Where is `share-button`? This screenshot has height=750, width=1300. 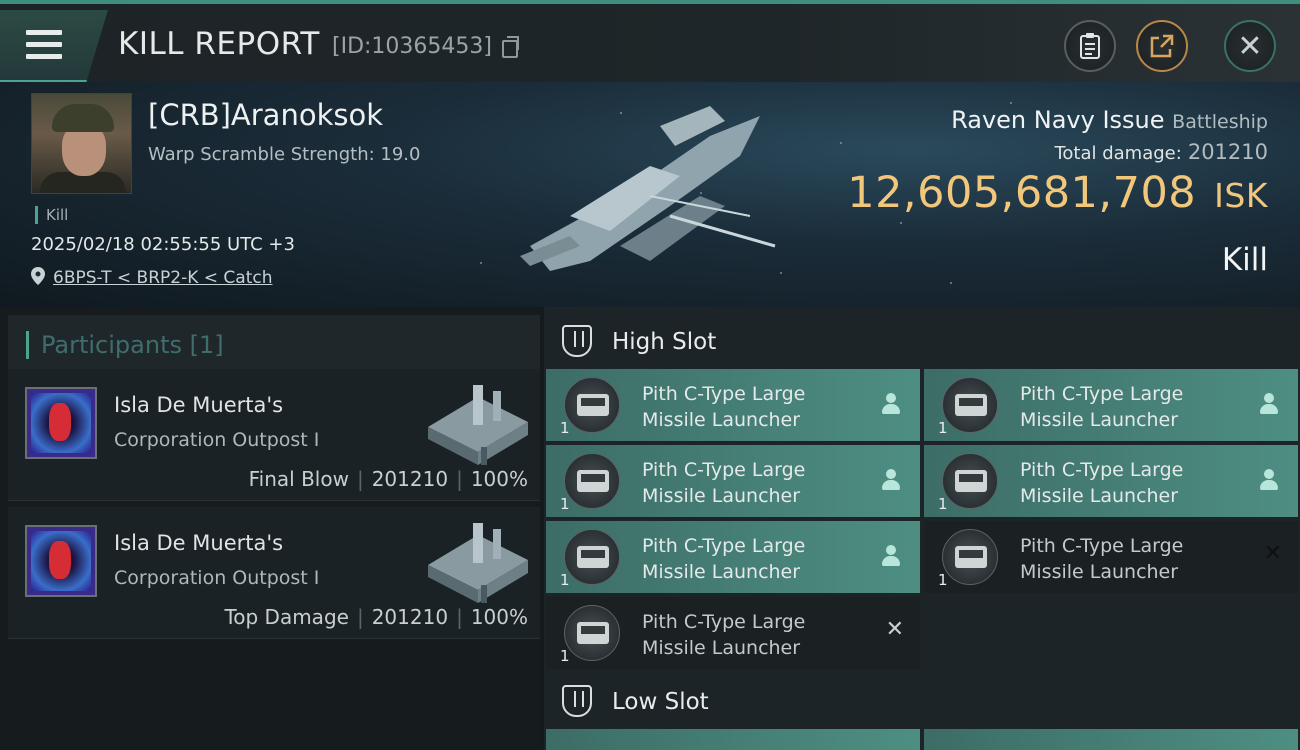
share-button is located at coordinates (1162, 46).